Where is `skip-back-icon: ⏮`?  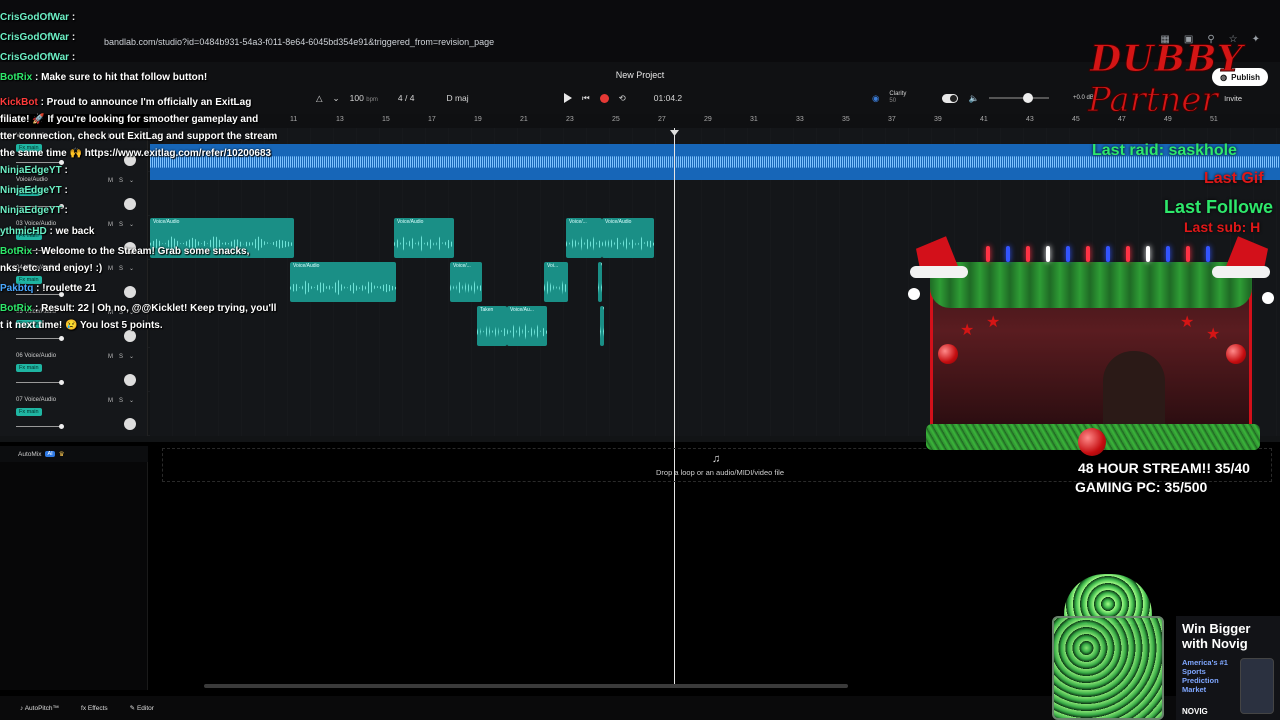 skip-back-icon: ⏮ is located at coordinates (586, 98).